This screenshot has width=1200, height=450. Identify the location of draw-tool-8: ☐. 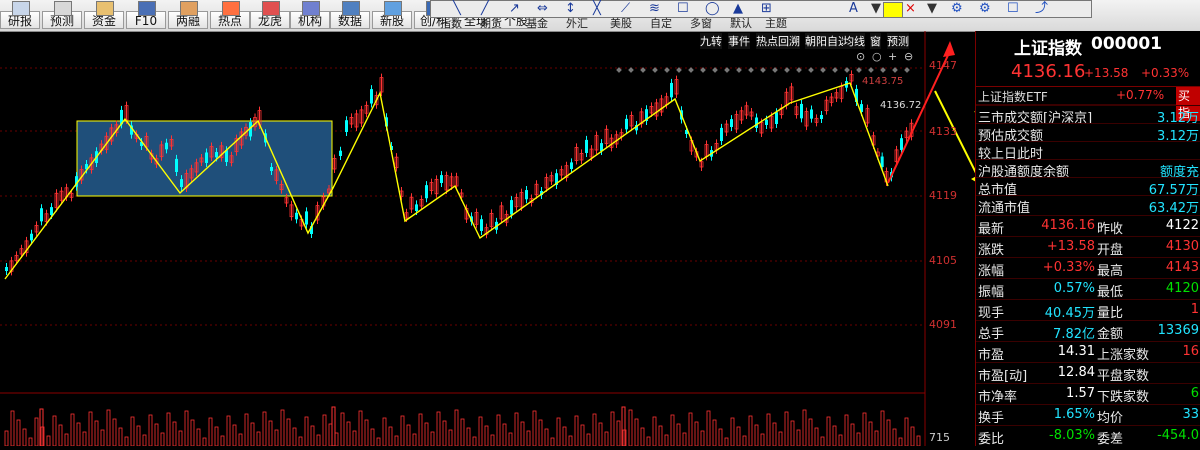
(683, 9).